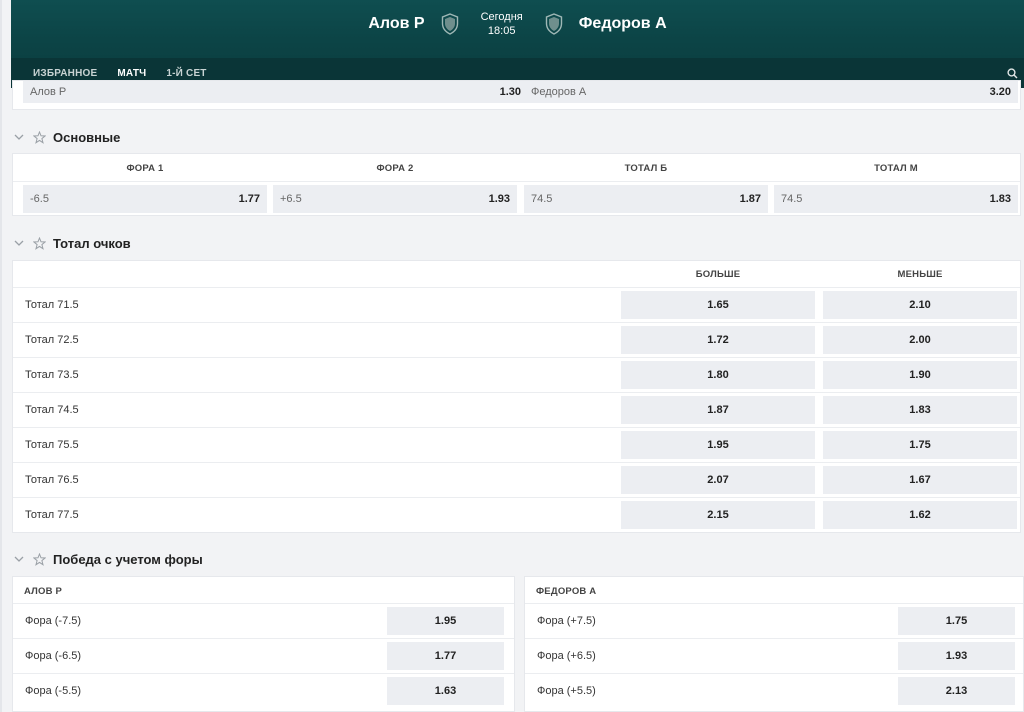  What do you see at coordinates (896, 199) in the screenshot?
I see `odd-button: 74.5 1.83` at bounding box center [896, 199].